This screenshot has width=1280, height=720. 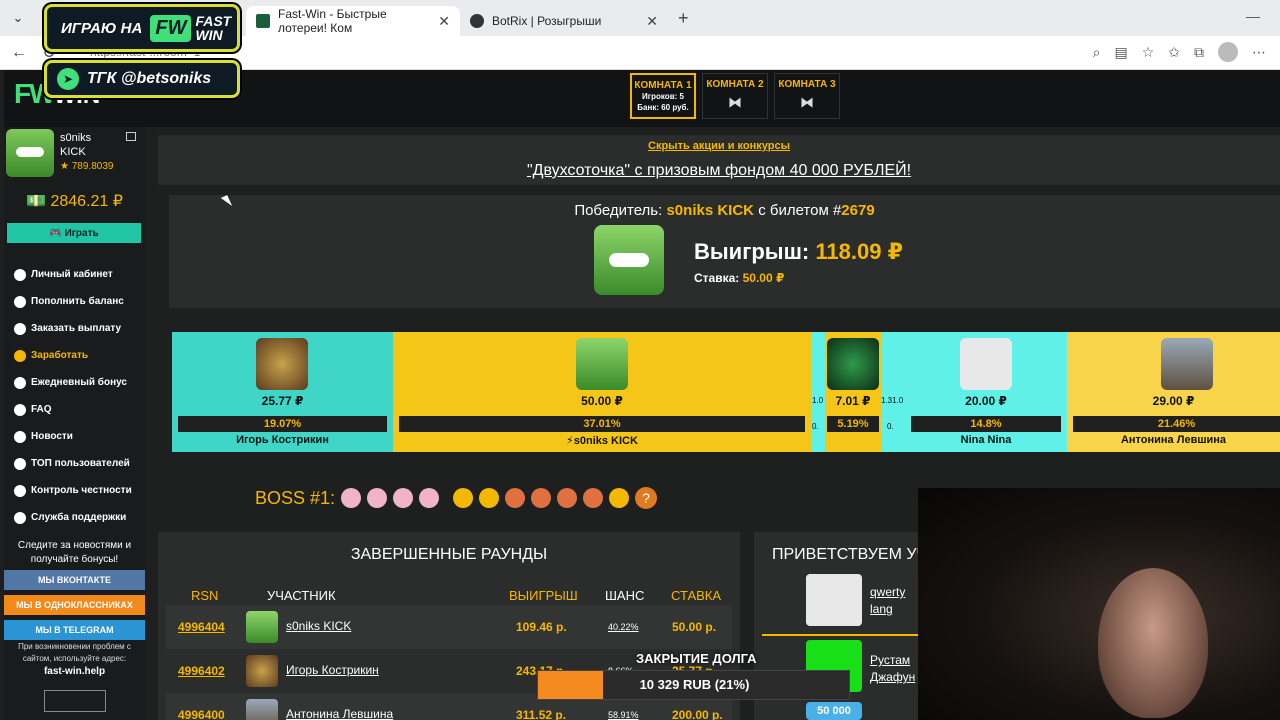 I want to click on new-tab-icon: +, so click(x=683, y=18).